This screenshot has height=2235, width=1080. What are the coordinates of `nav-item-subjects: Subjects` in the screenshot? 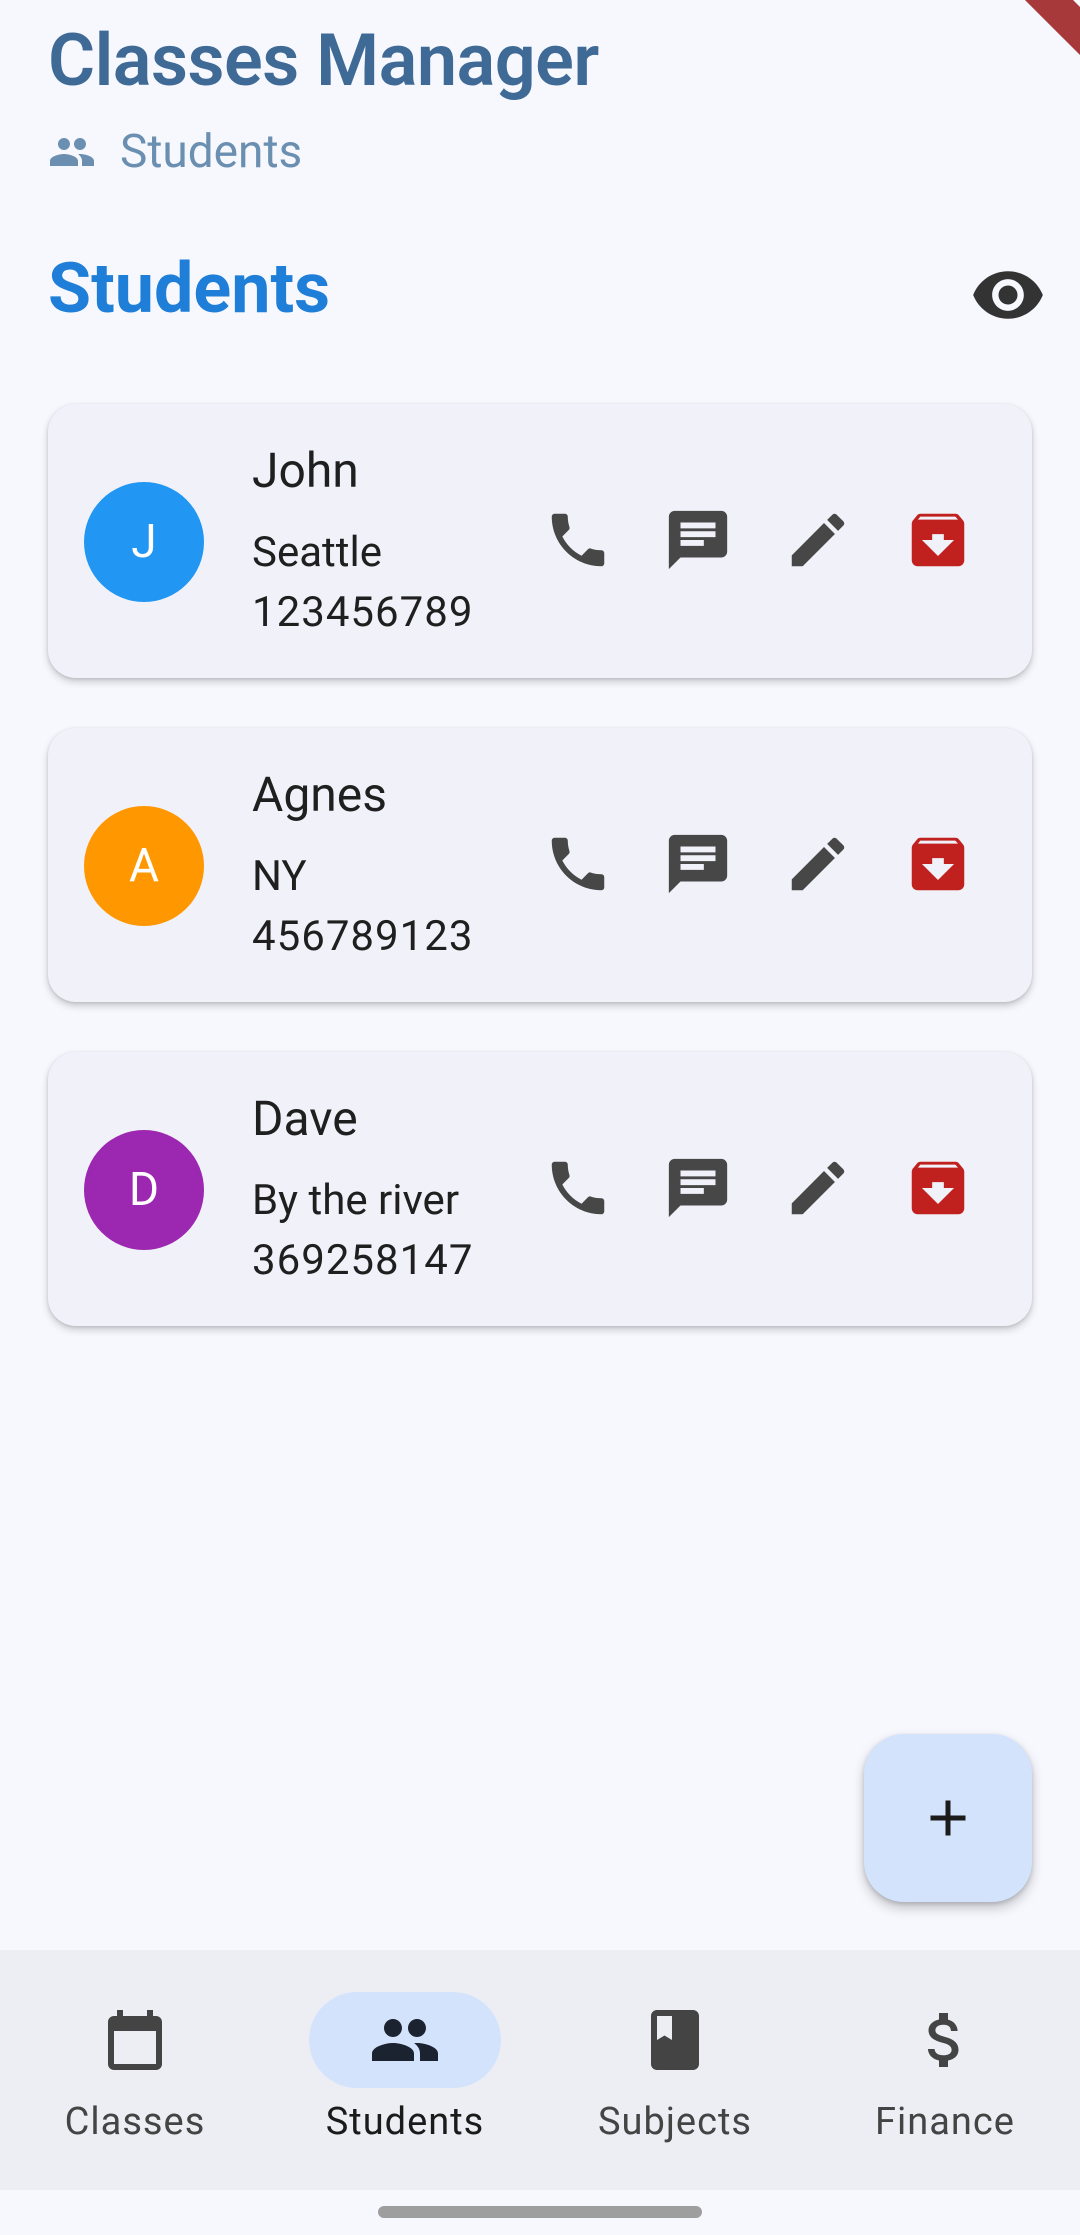 It's located at (675, 2070).